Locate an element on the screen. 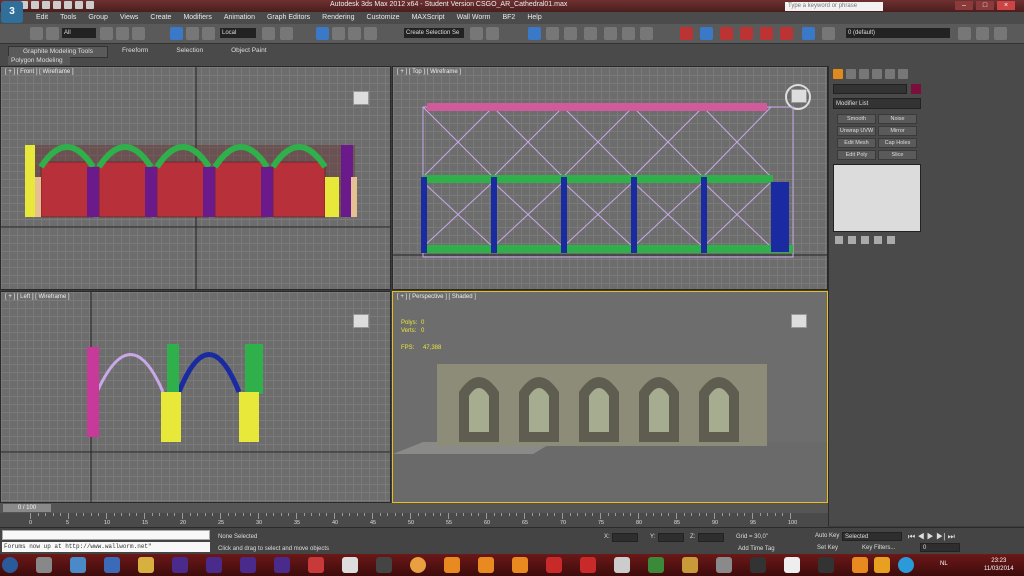 Image resolution: width=1024 pixels, height=576 pixels. align-icon is located at coordinates (492, 33).